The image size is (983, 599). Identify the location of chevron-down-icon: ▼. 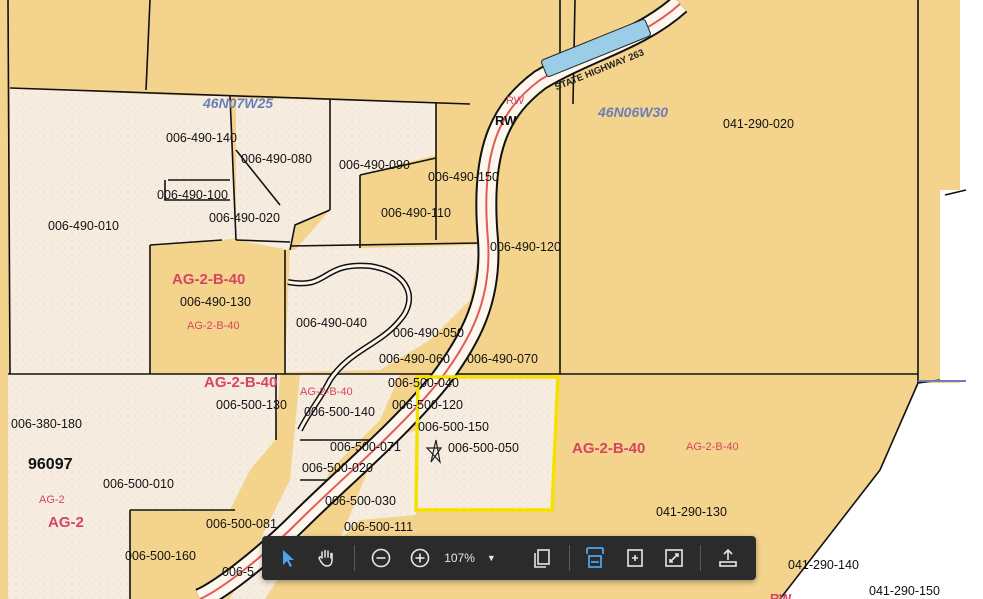
(491, 558).